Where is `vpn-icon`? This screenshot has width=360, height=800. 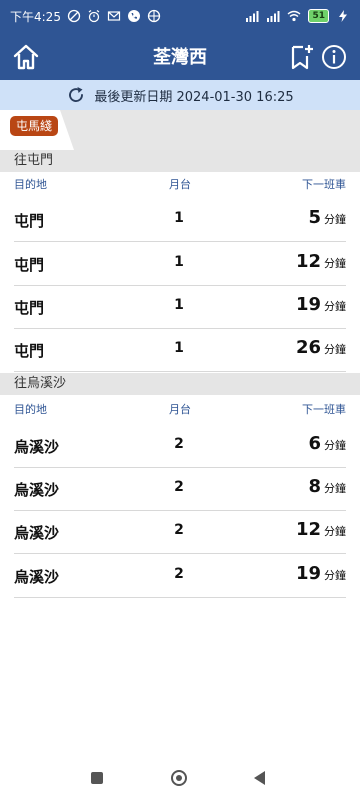 vpn-icon is located at coordinates (154, 16).